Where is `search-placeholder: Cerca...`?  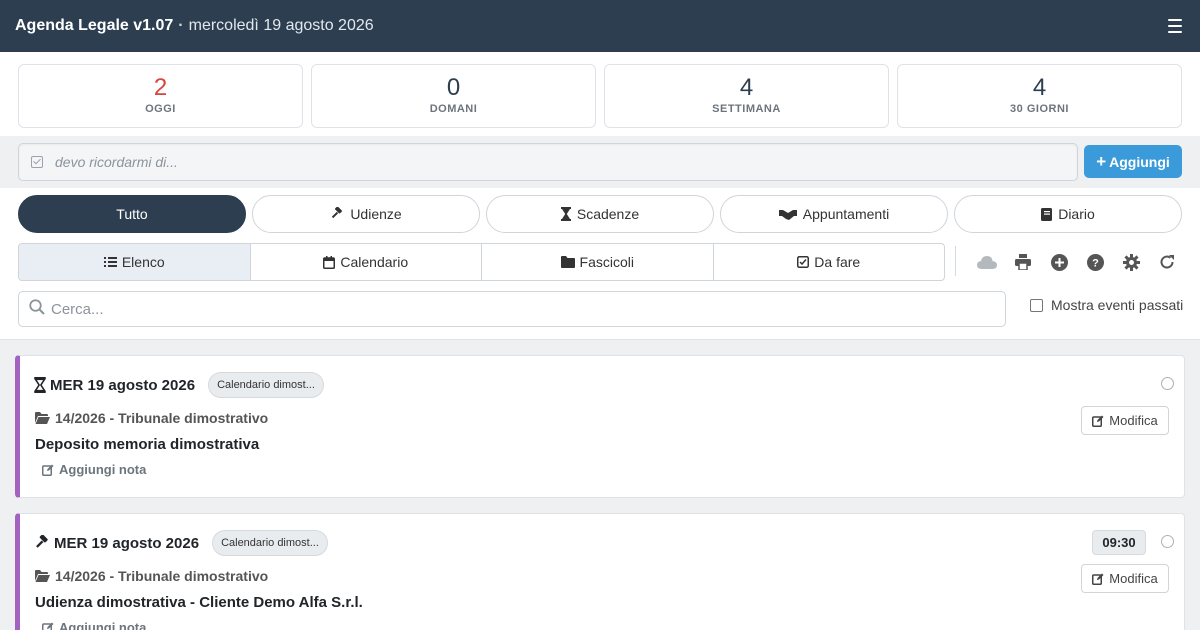
search-placeholder: Cerca... is located at coordinates (77, 309).